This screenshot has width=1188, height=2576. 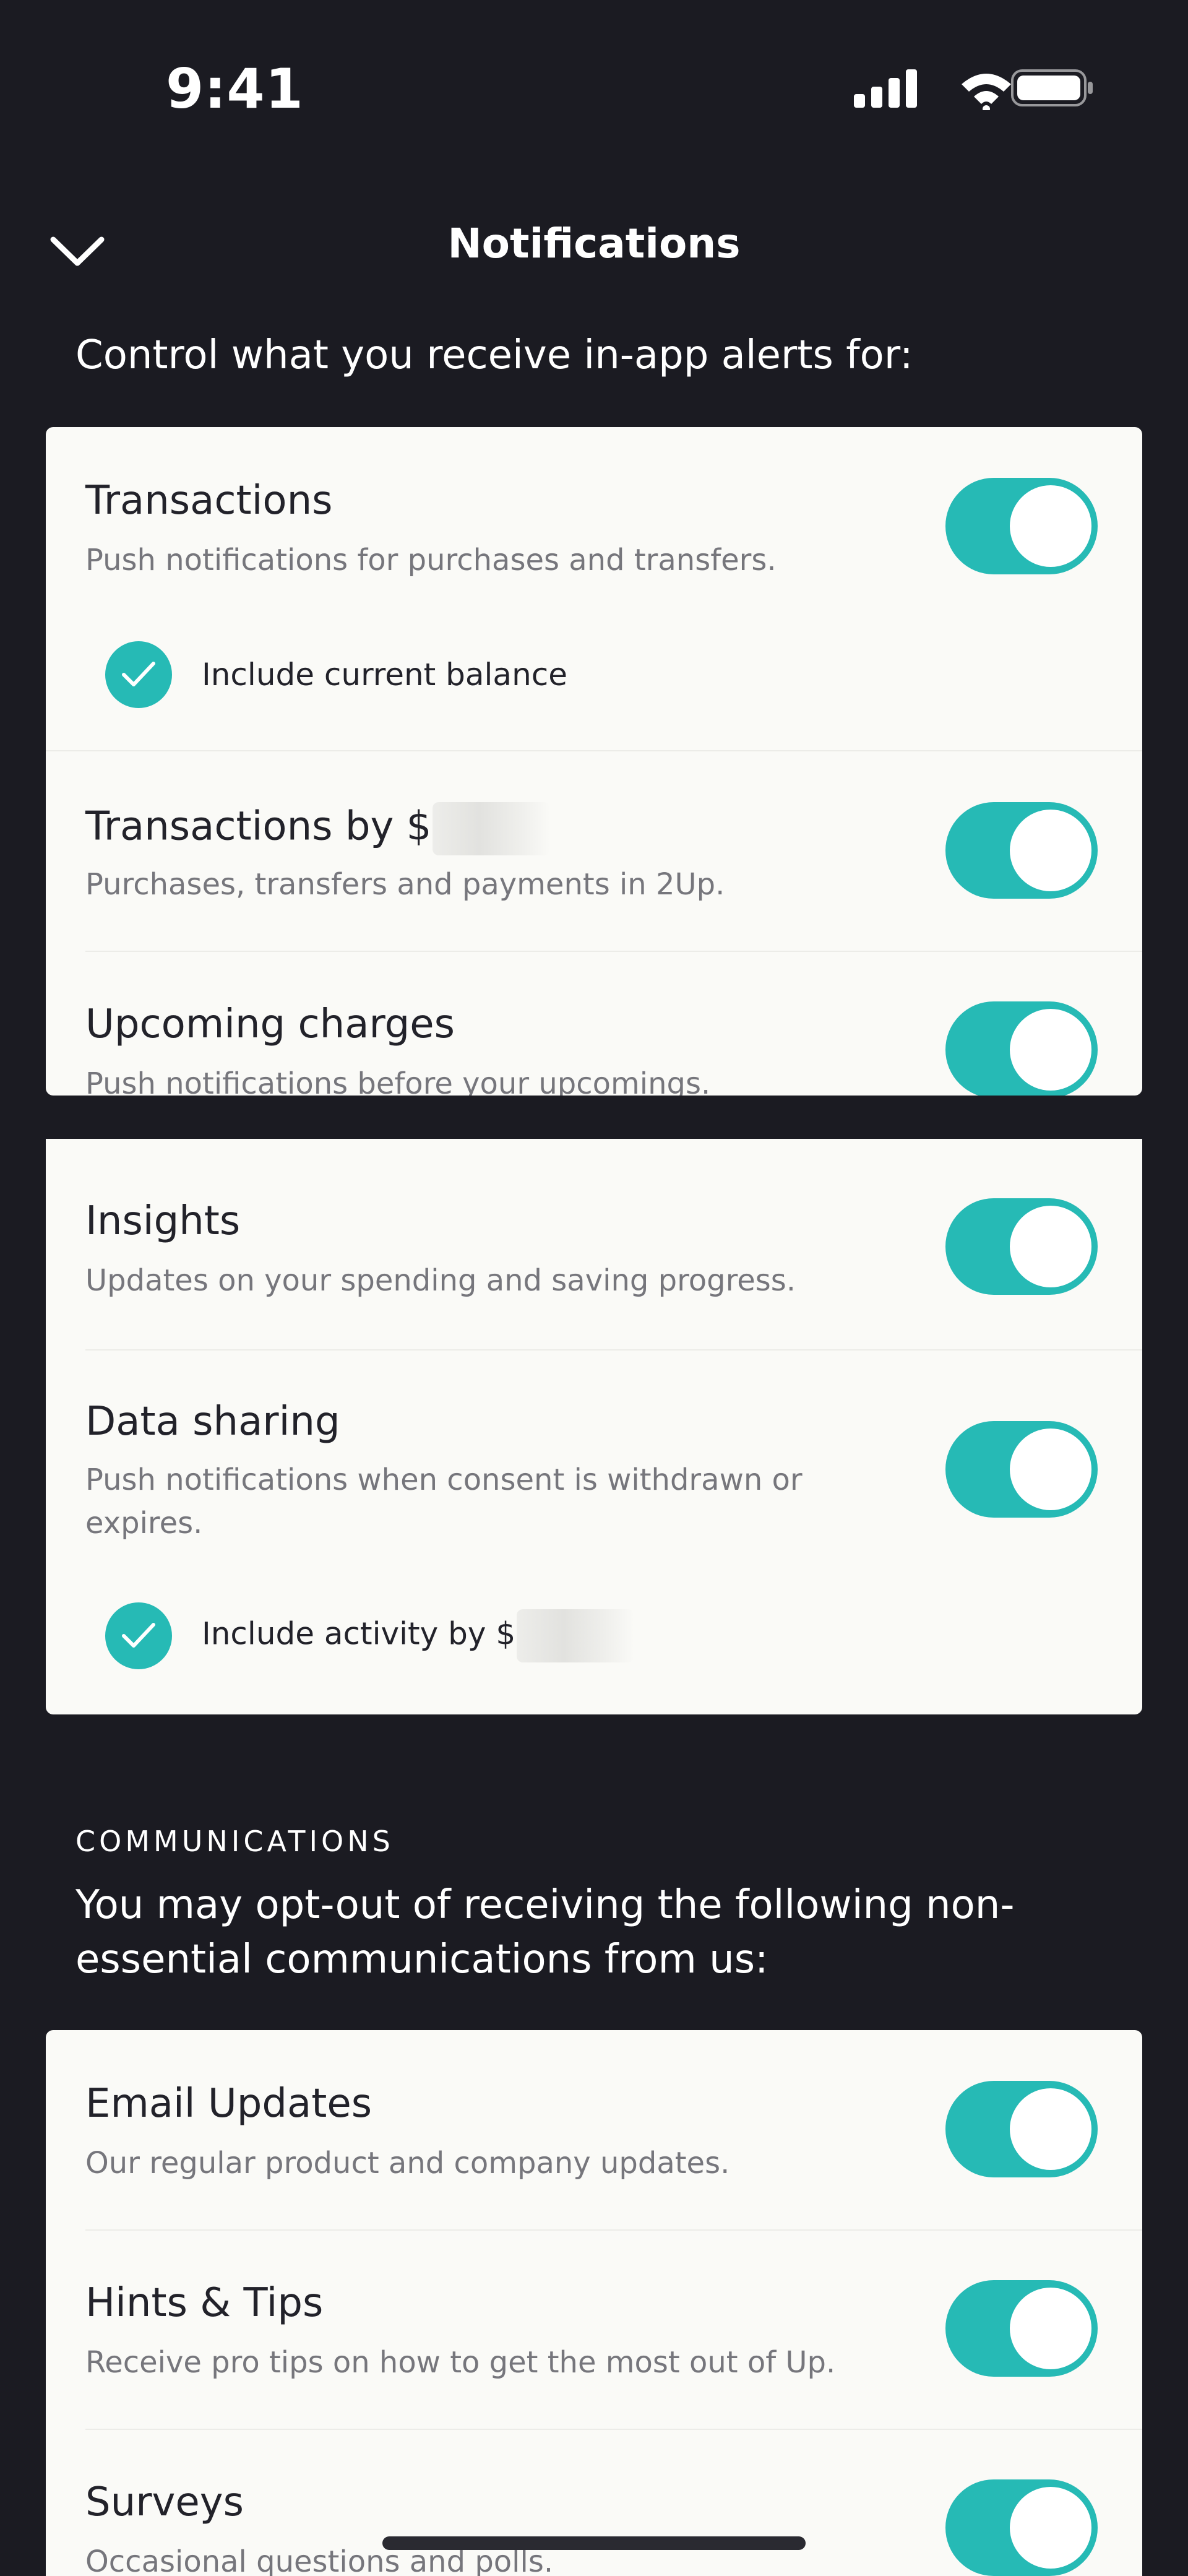 I want to click on insights-toggle, so click(x=1022, y=1246).